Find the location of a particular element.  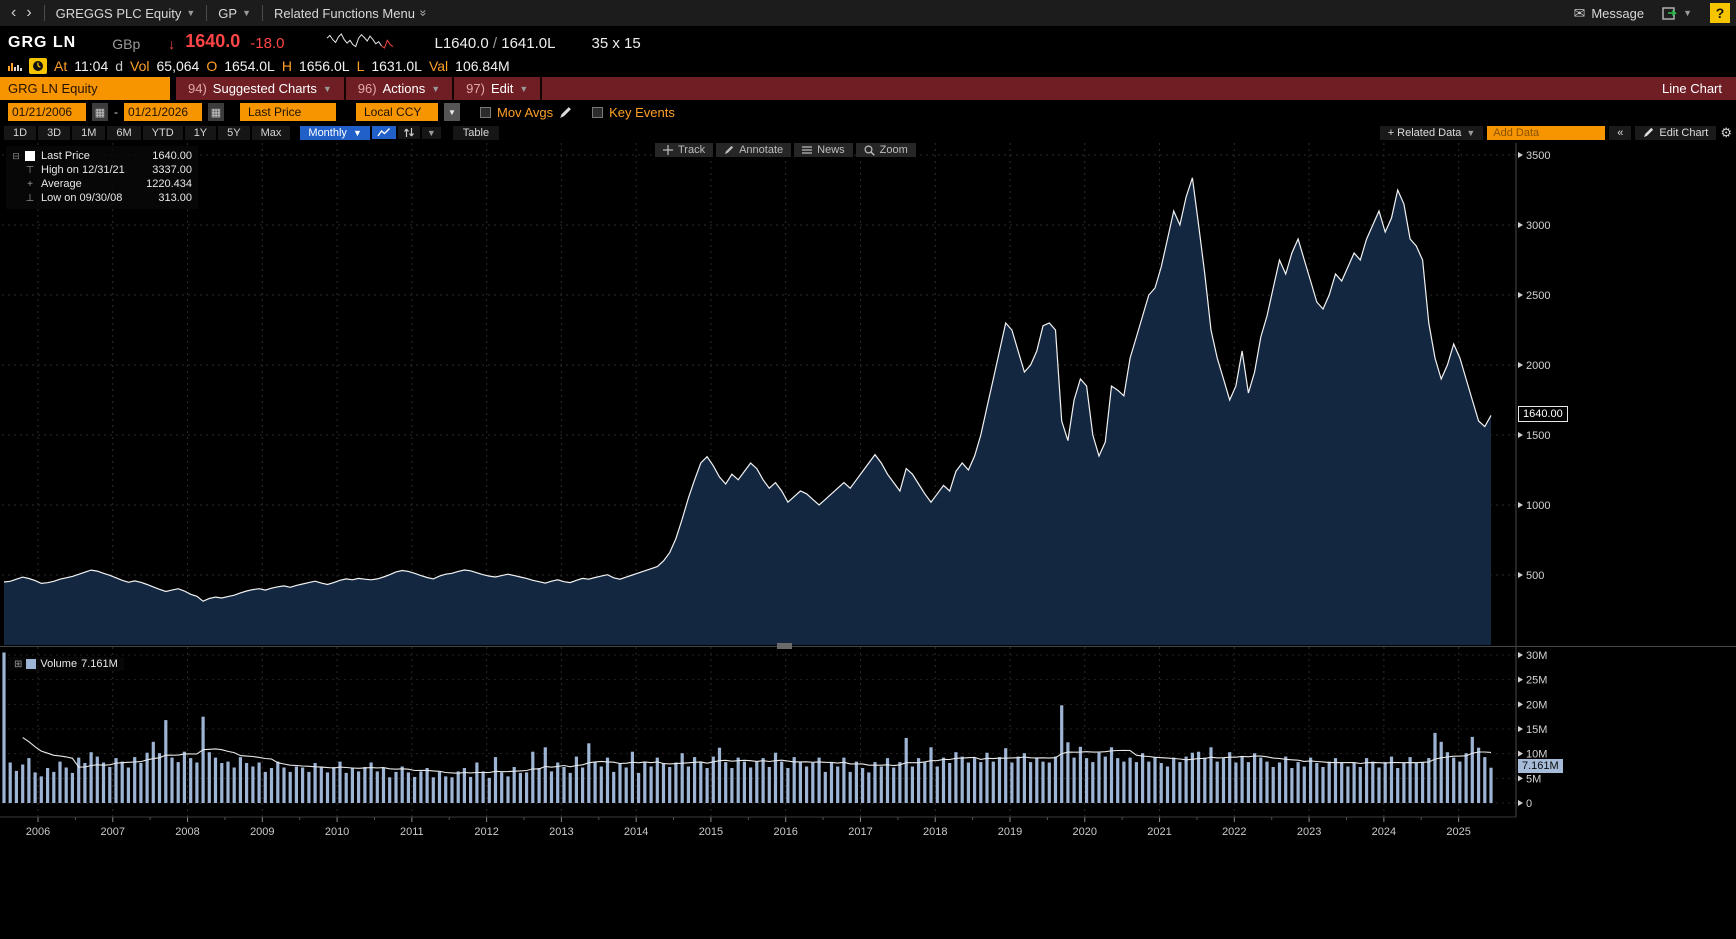

message-button: ✉ Message is located at coordinates (1609, 13).